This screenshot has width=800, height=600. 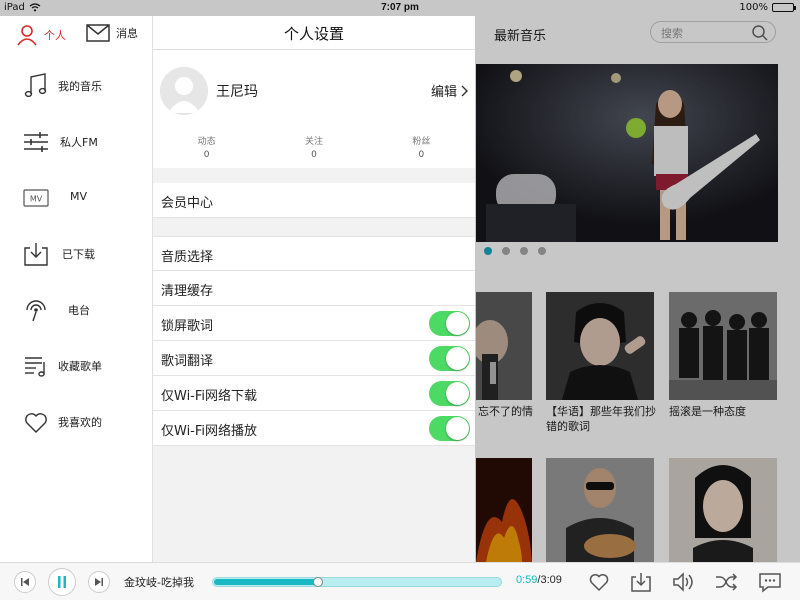 I want to click on stat-followers: 粉丝 0, so click(x=421, y=147).